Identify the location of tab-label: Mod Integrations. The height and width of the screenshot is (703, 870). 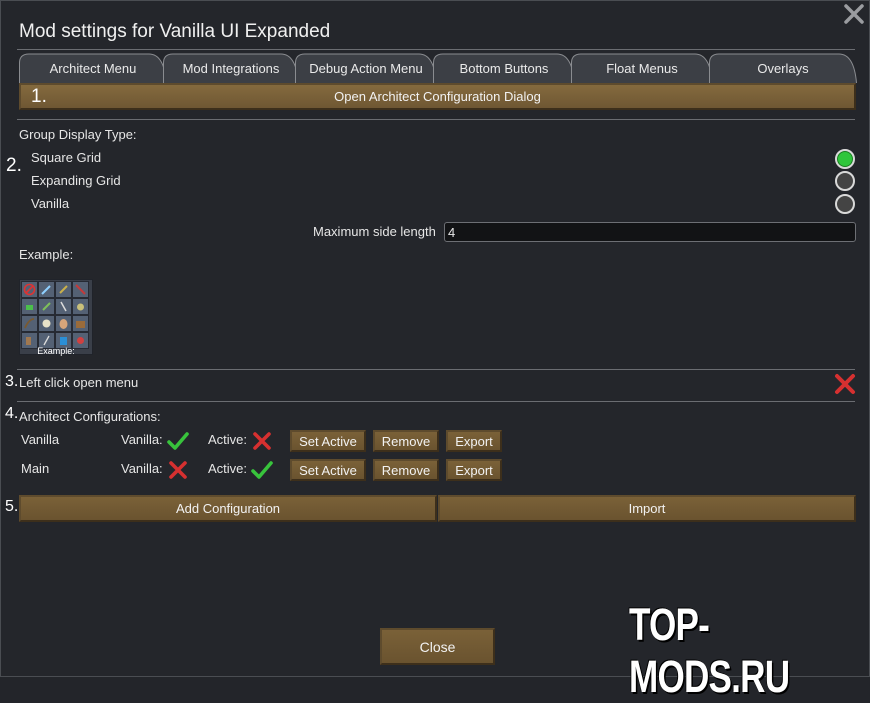
(231, 68).